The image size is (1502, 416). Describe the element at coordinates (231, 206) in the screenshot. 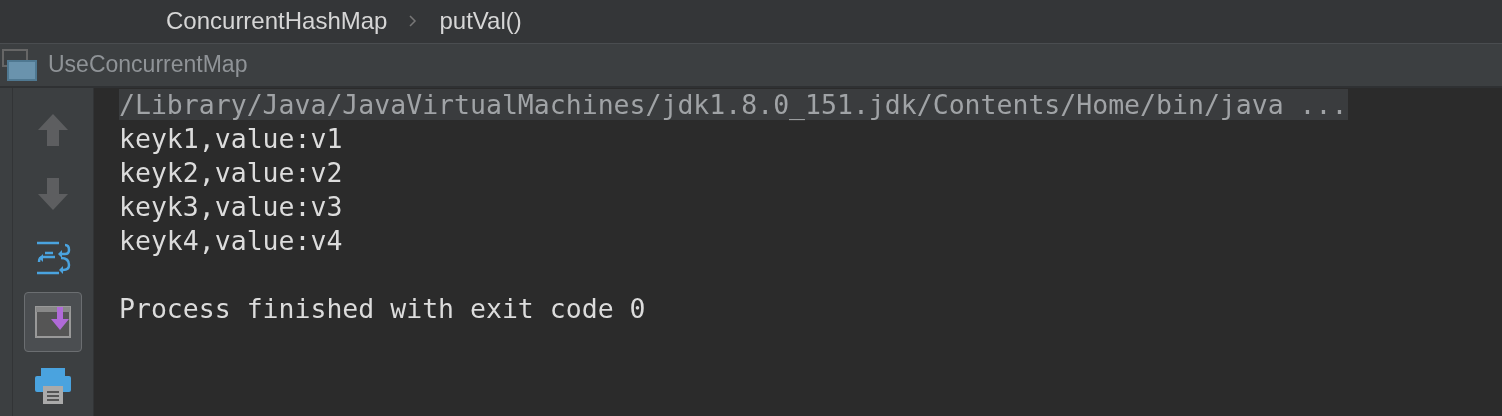

I see `console-output: keyk3,value:v3` at that location.